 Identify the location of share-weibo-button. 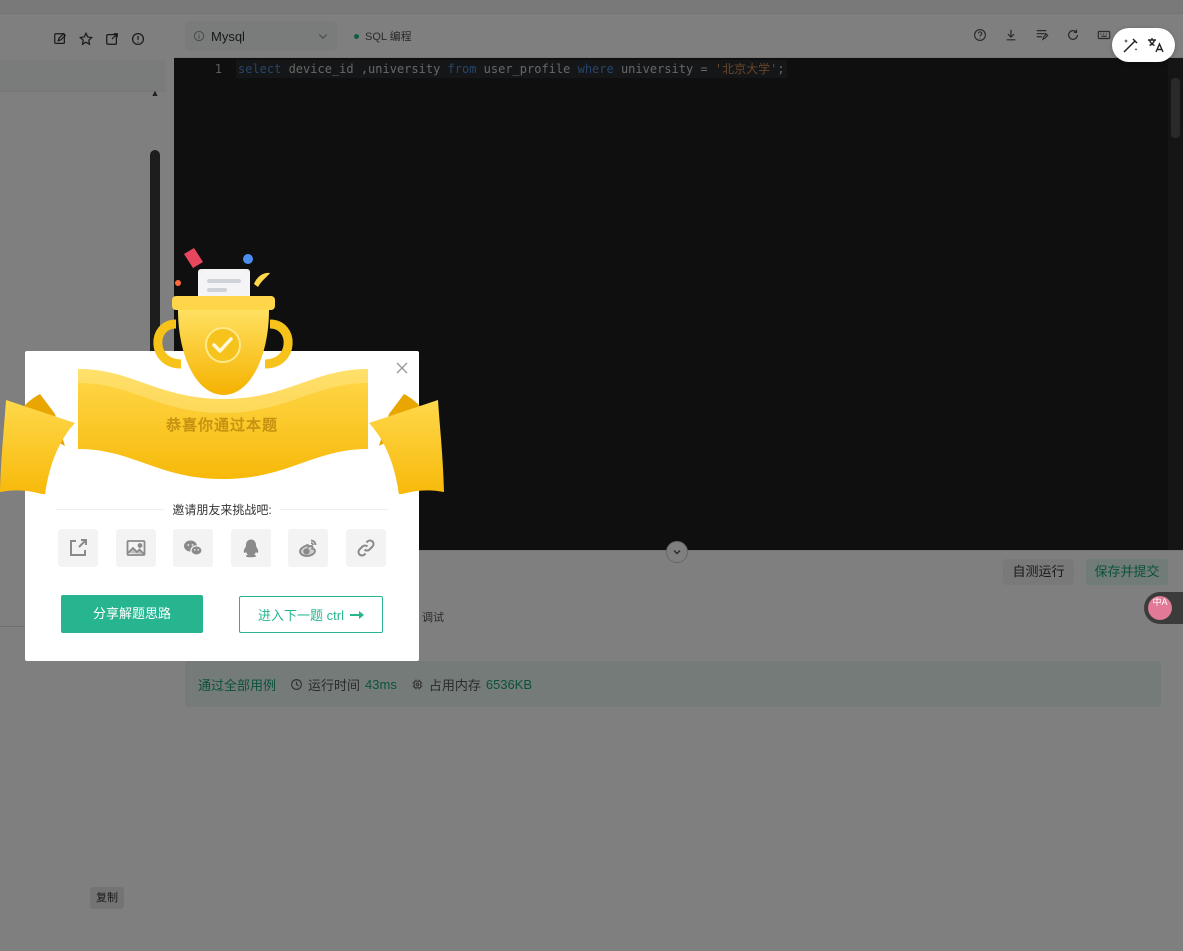
(308, 548).